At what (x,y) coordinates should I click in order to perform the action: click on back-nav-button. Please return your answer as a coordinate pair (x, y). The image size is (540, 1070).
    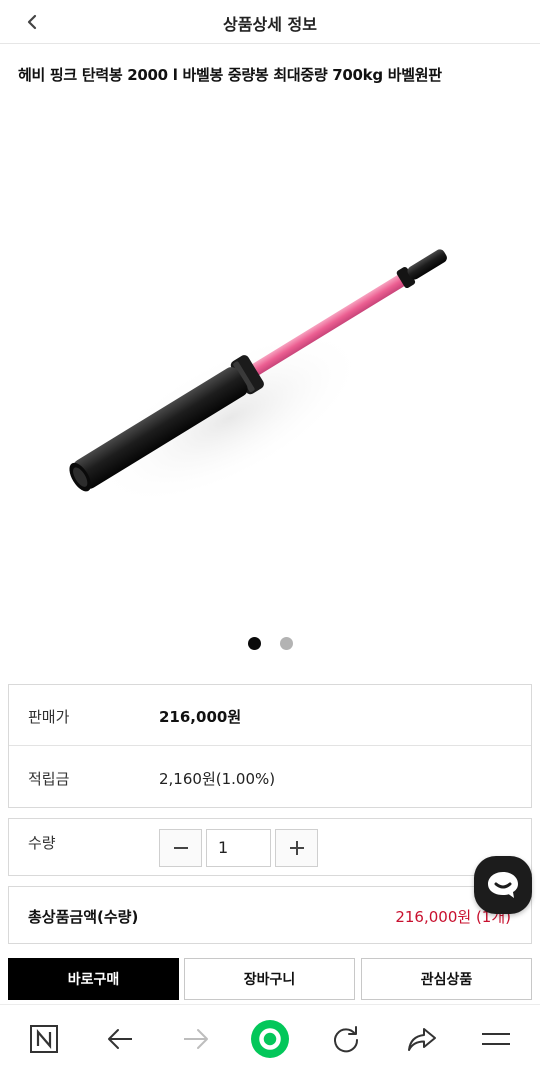
    Looking at the image, I should click on (120, 1039).